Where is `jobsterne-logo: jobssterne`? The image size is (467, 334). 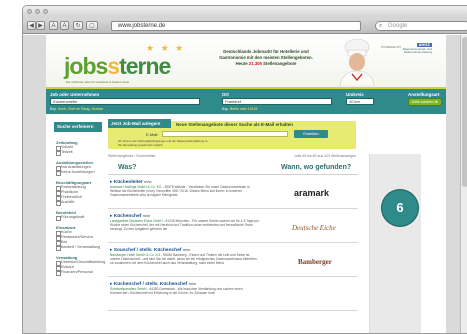
jobsterne-logo: jobssterne is located at coordinates (117, 66).